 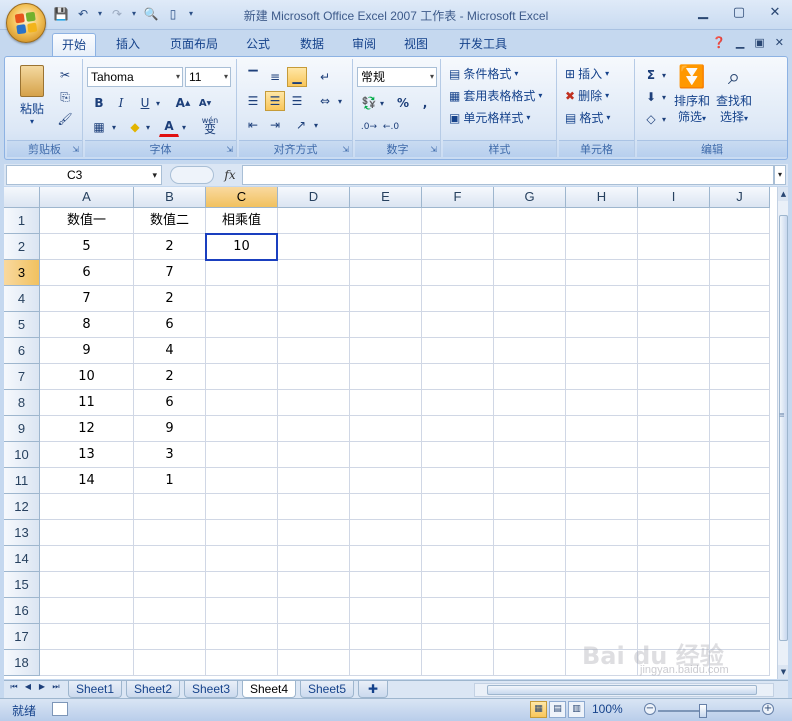 What do you see at coordinates (416, 44) in the screenshot?
I see `tab-view: 视图` at bounding box center [416, 44].